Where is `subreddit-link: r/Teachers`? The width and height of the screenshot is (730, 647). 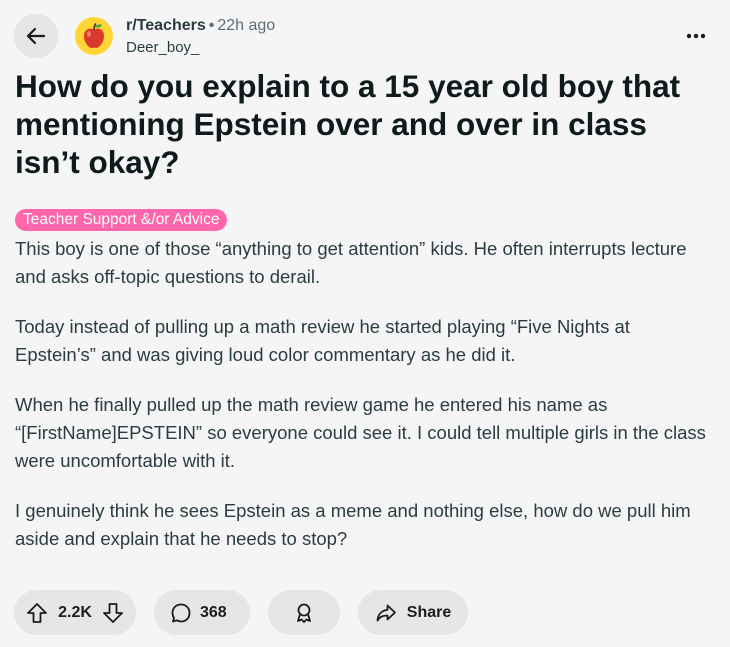 subreddit-link: r/Teachers is located at coordinates (166, 25).